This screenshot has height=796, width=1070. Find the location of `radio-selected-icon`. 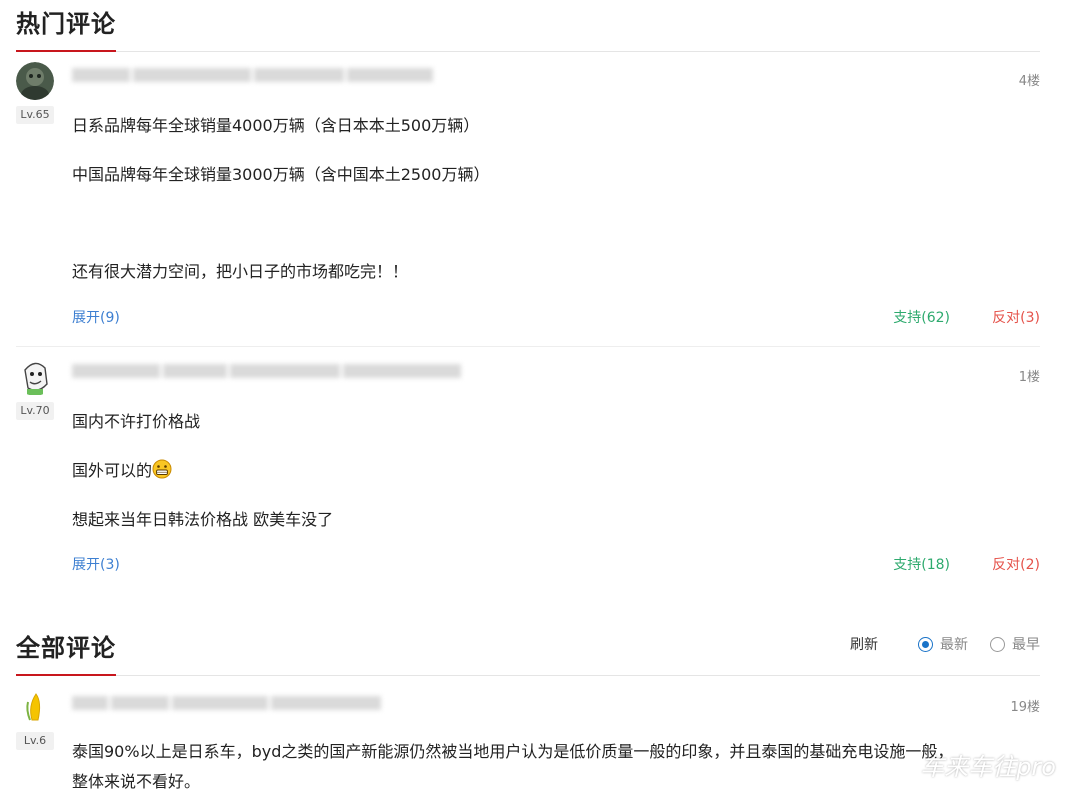

radio-selected-icon is located at coordinates (925, 644).